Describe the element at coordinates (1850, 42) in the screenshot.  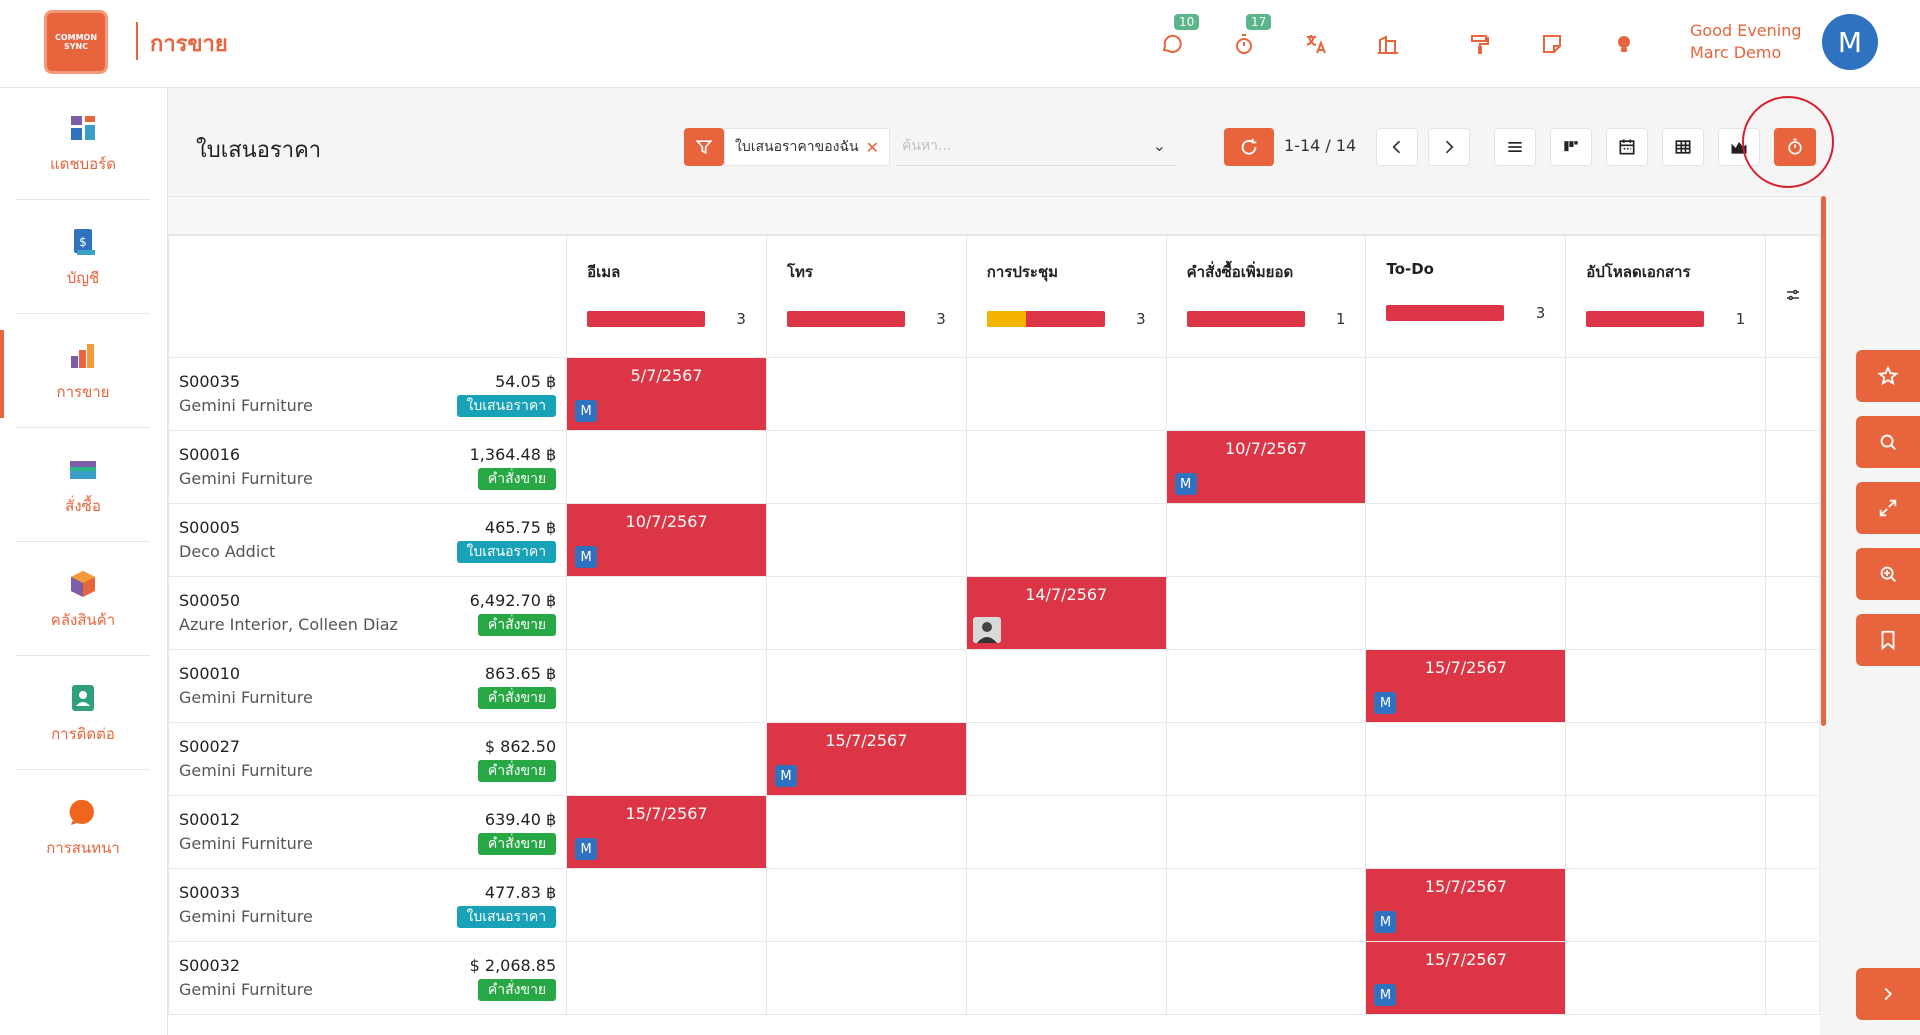
I see `user-avatar: M` at that location.